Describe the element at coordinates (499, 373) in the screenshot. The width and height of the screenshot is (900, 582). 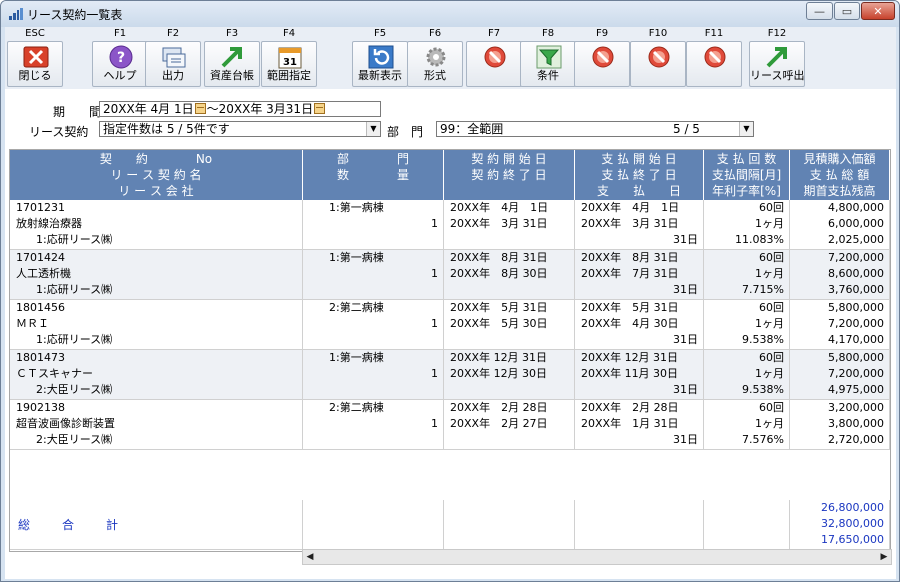
I see `cell-text: 20XX年 12月 30日` at that location.